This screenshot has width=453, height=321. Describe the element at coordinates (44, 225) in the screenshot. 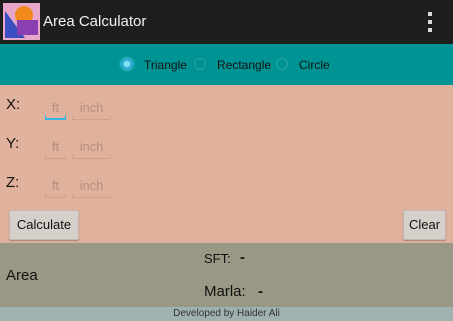

I see `calculate-button: Calculate` at that location.